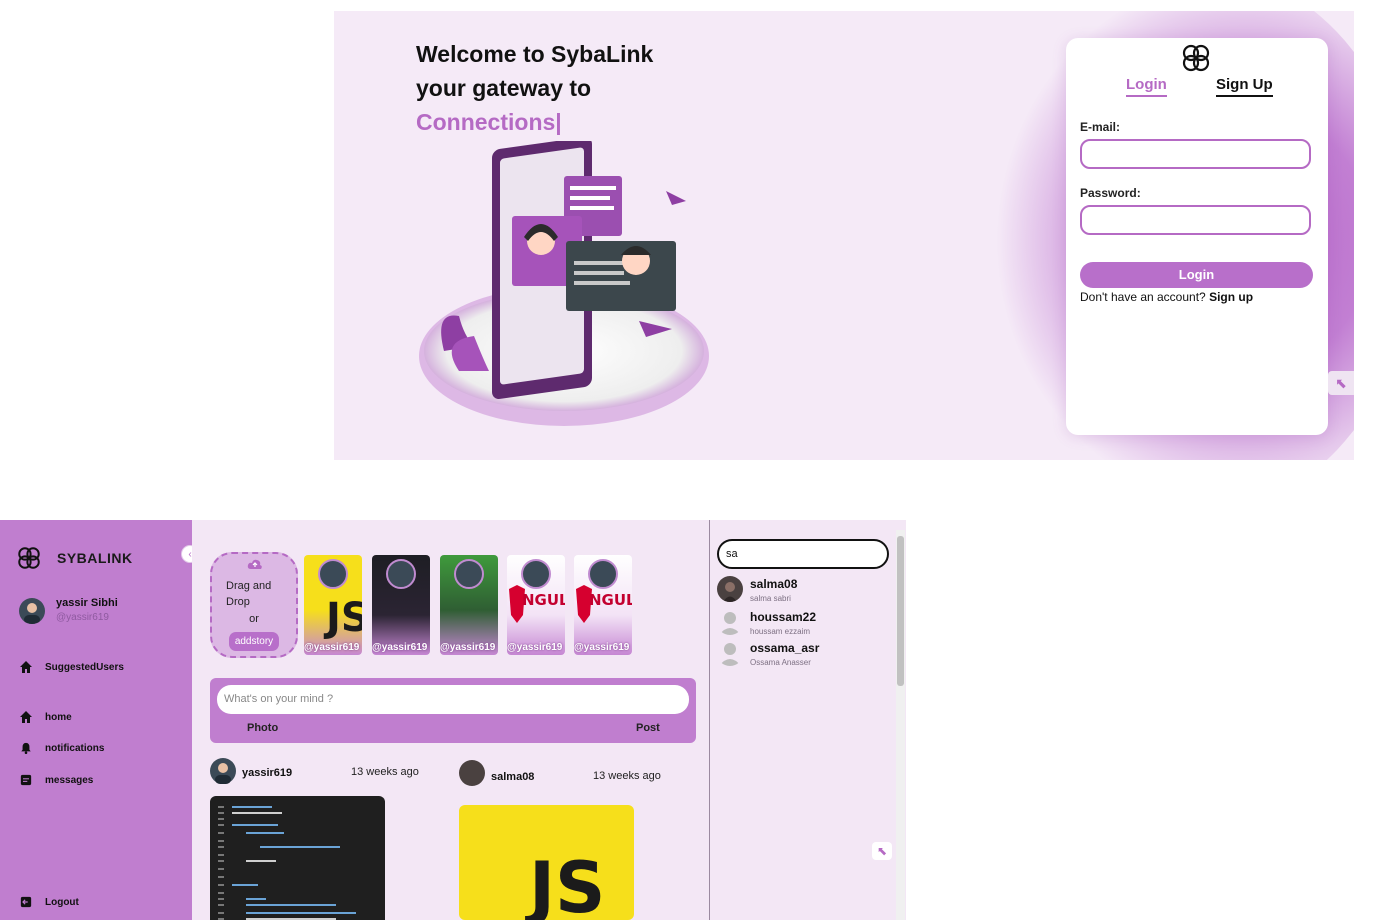  I want to click on post-username: salma08, so click(512, 777).